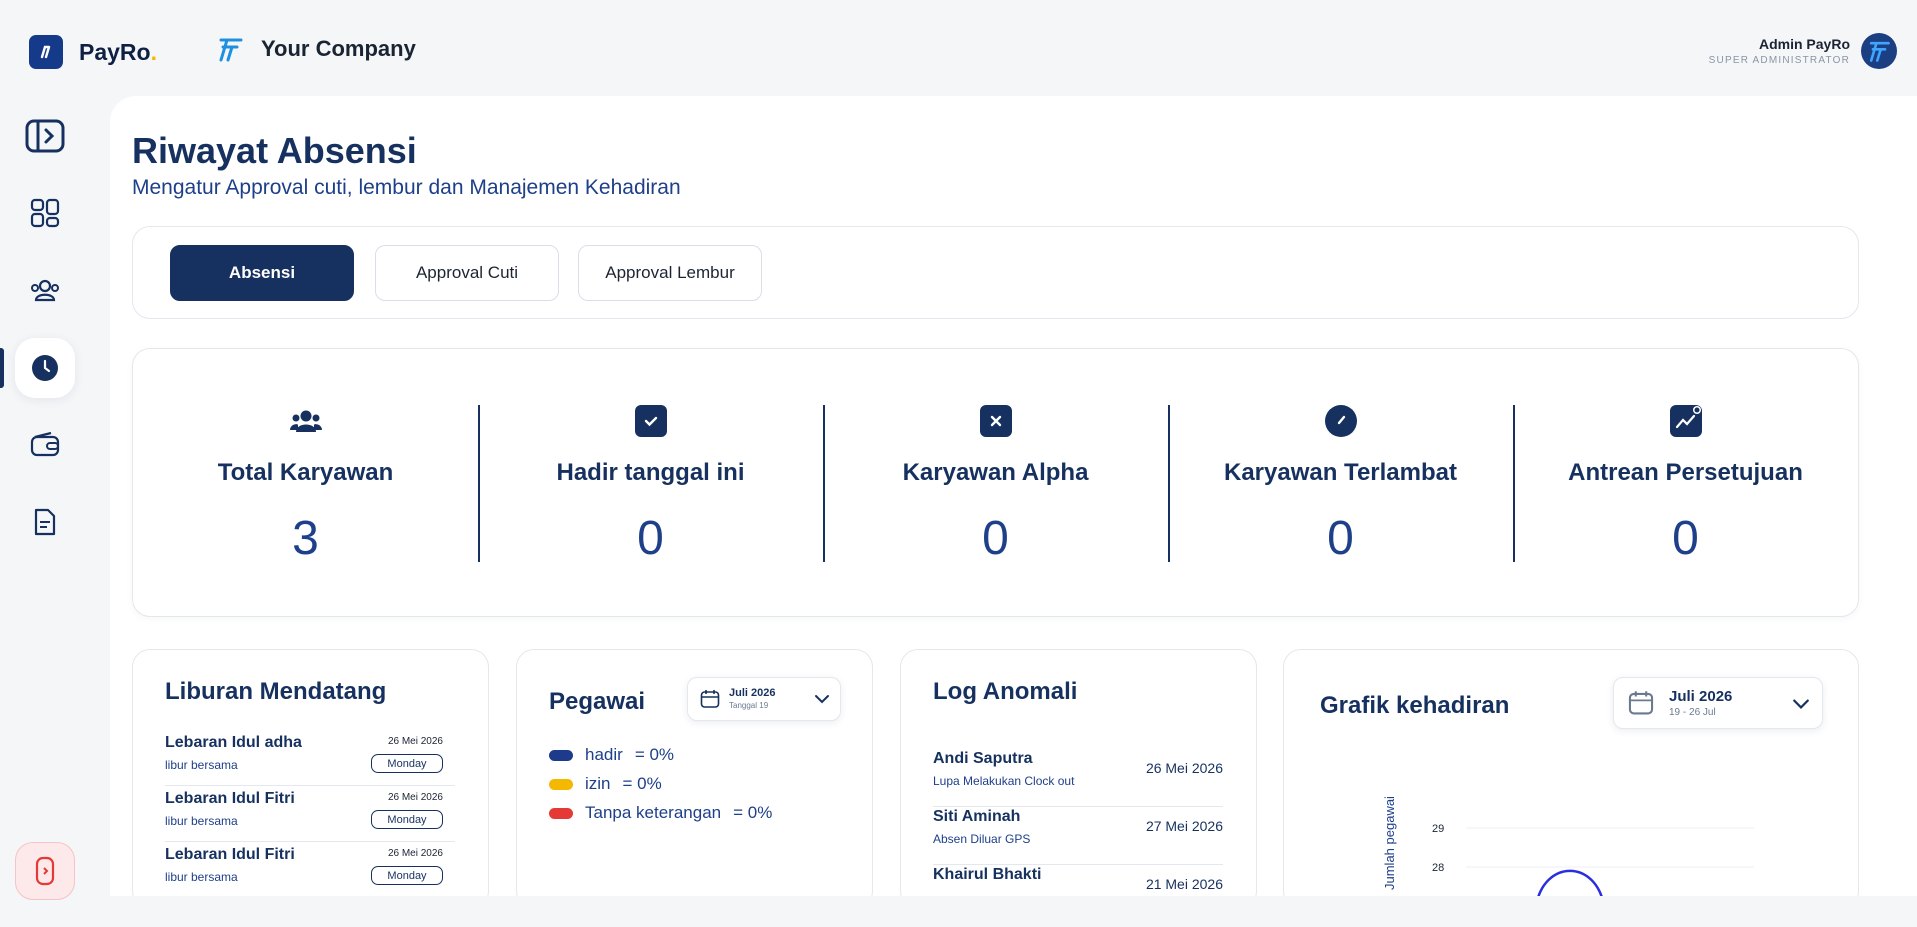 The width and height of the screenshot is (1917, 927). What do you see at coordinates (2, 368) in the screenshot?
I see `sidebar-active-indicator` at bounding box center [2, 368].